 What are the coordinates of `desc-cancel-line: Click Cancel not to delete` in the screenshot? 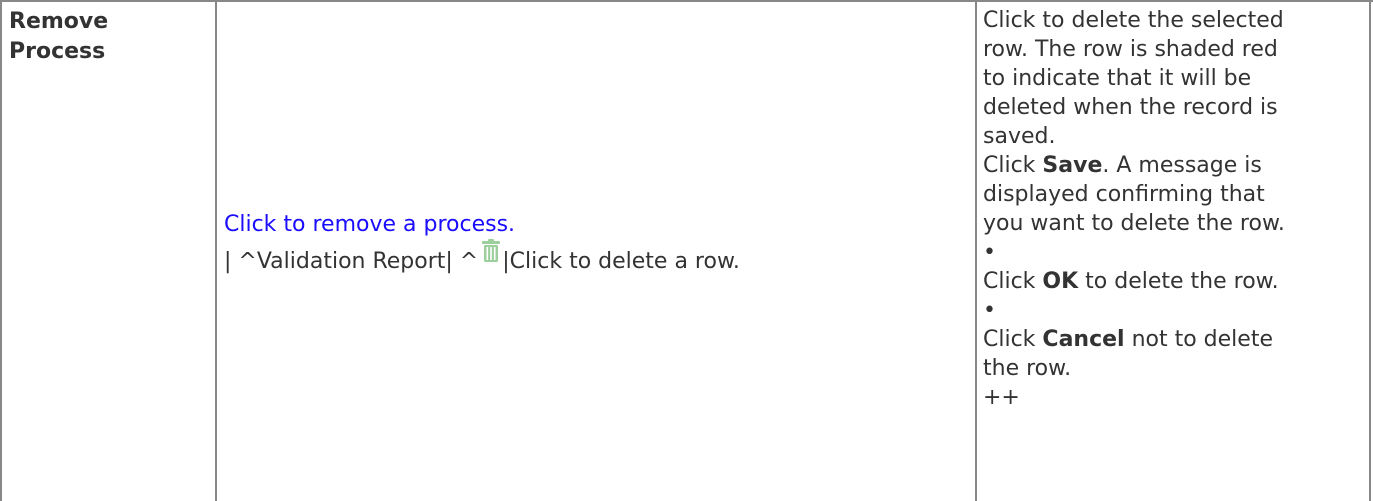 It's located at (1173, 339).